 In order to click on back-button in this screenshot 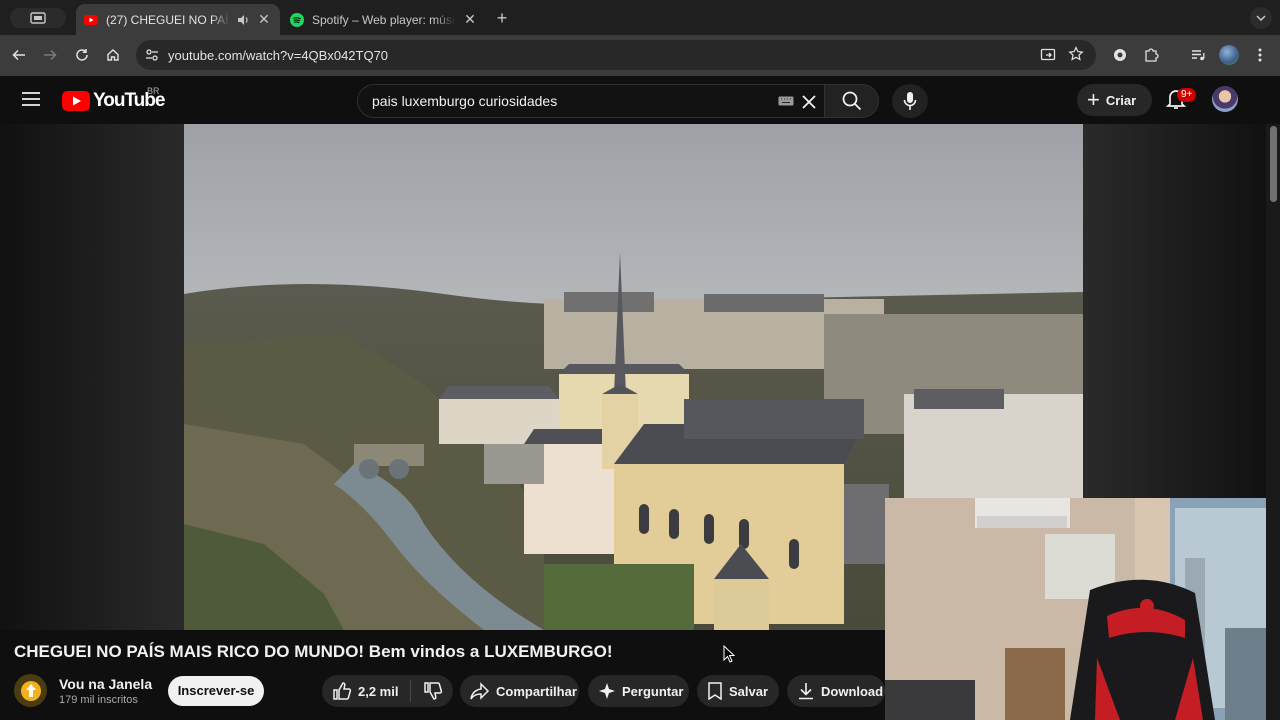, I will do `click(19, 55)`.